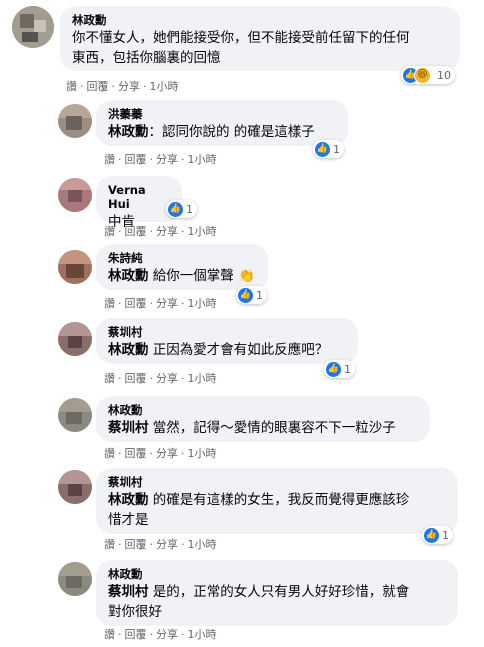 The image size is (484, 647). Describe the element at coordinates (242, 207) in the screenshot. I see `comment-2: Verna Hui 中肯 👍 1 讚 · 回覆 · 分享 · 1小時` at that location.